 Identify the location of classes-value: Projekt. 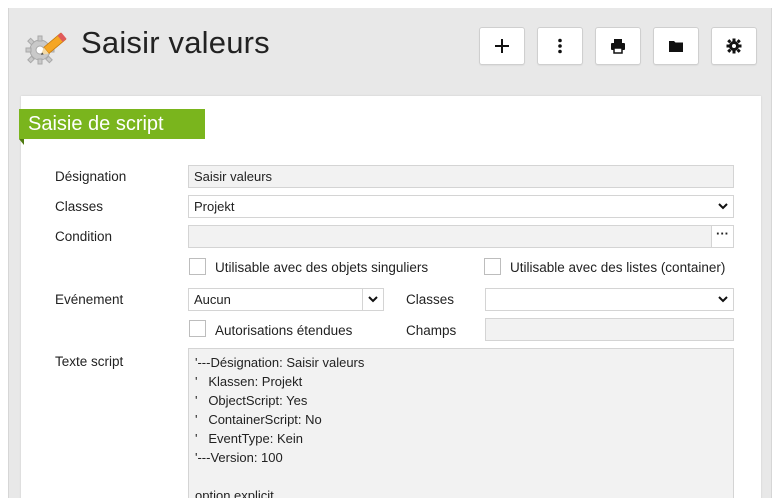
(214, 206).